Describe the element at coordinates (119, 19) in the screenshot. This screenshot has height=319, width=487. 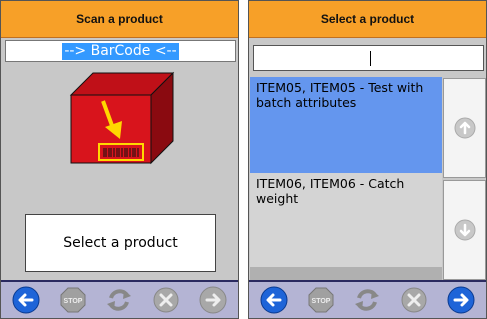
I see `screen-title: Scan a product` at that location.